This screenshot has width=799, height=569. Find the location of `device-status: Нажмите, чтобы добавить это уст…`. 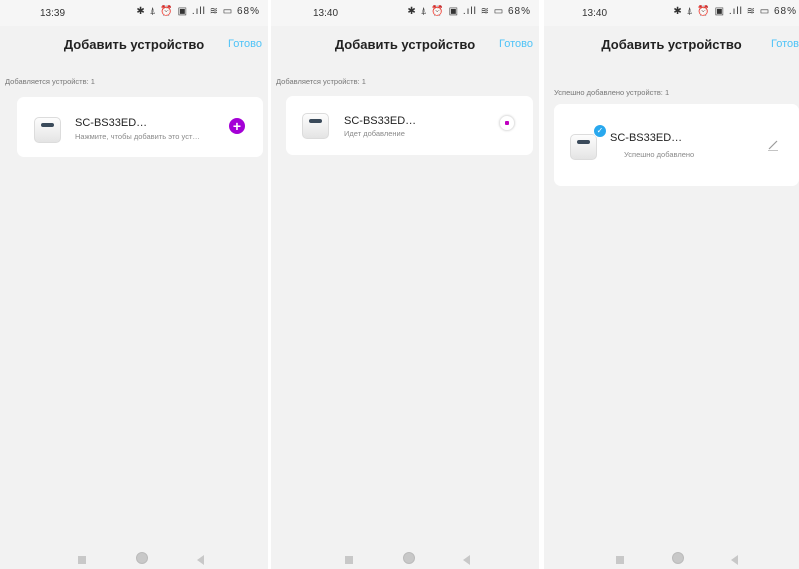

device-status: Нажмите, чтобы добавить это уст… is located at coordinates (137, 136).